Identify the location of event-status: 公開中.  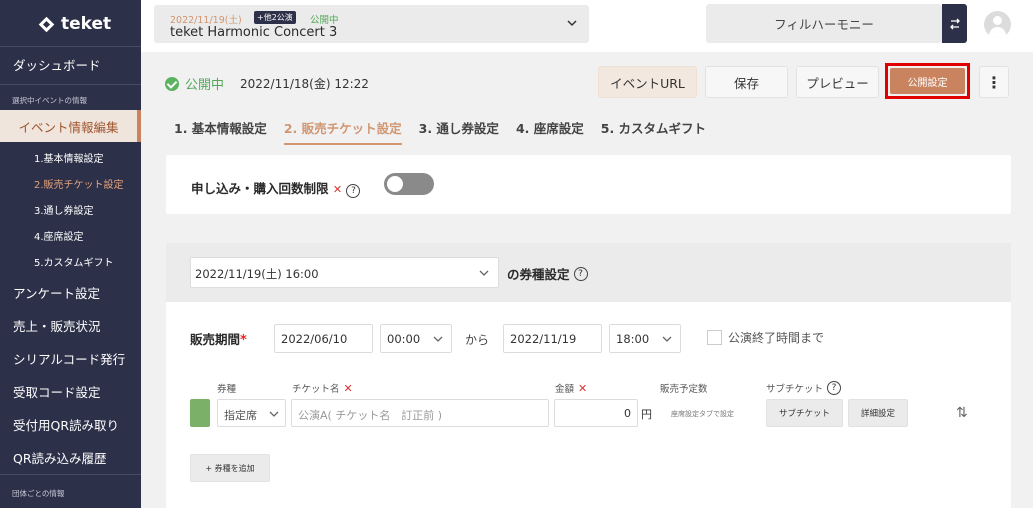
(324, 20).